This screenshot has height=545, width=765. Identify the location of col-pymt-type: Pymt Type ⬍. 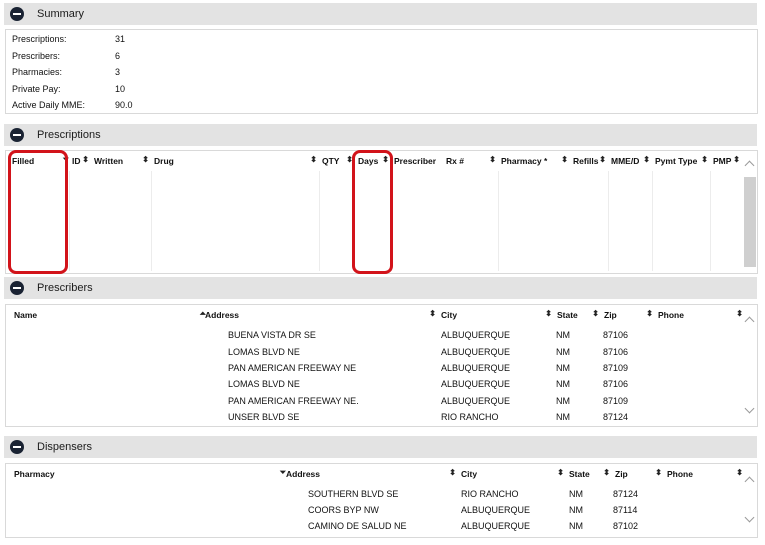
(681, 161).